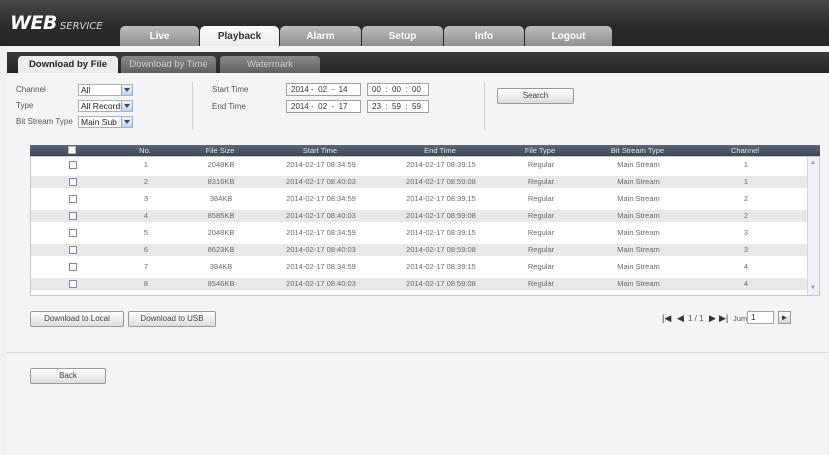 Image resolution: width=829 pixels, height=455 pixels. I want to click on start-date-field: 2014 - 02 - 14, so click(323, 89).